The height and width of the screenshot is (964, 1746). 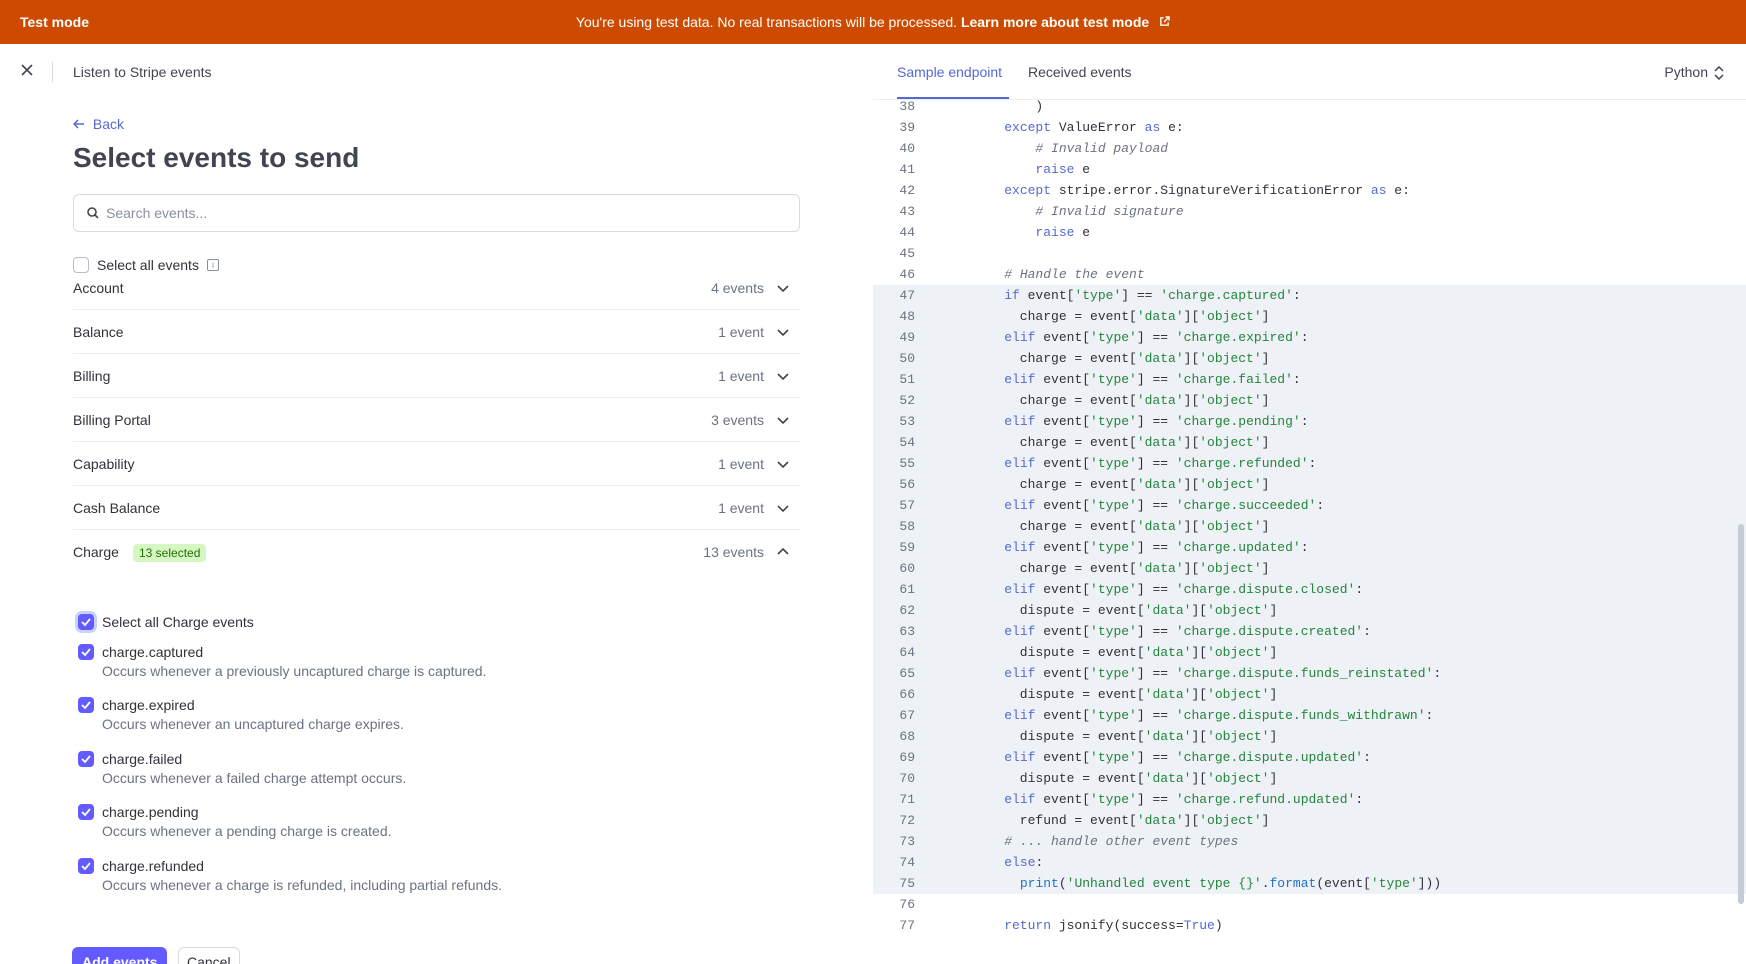 I want to click on line-number: 58, so click(x=907, y=526).